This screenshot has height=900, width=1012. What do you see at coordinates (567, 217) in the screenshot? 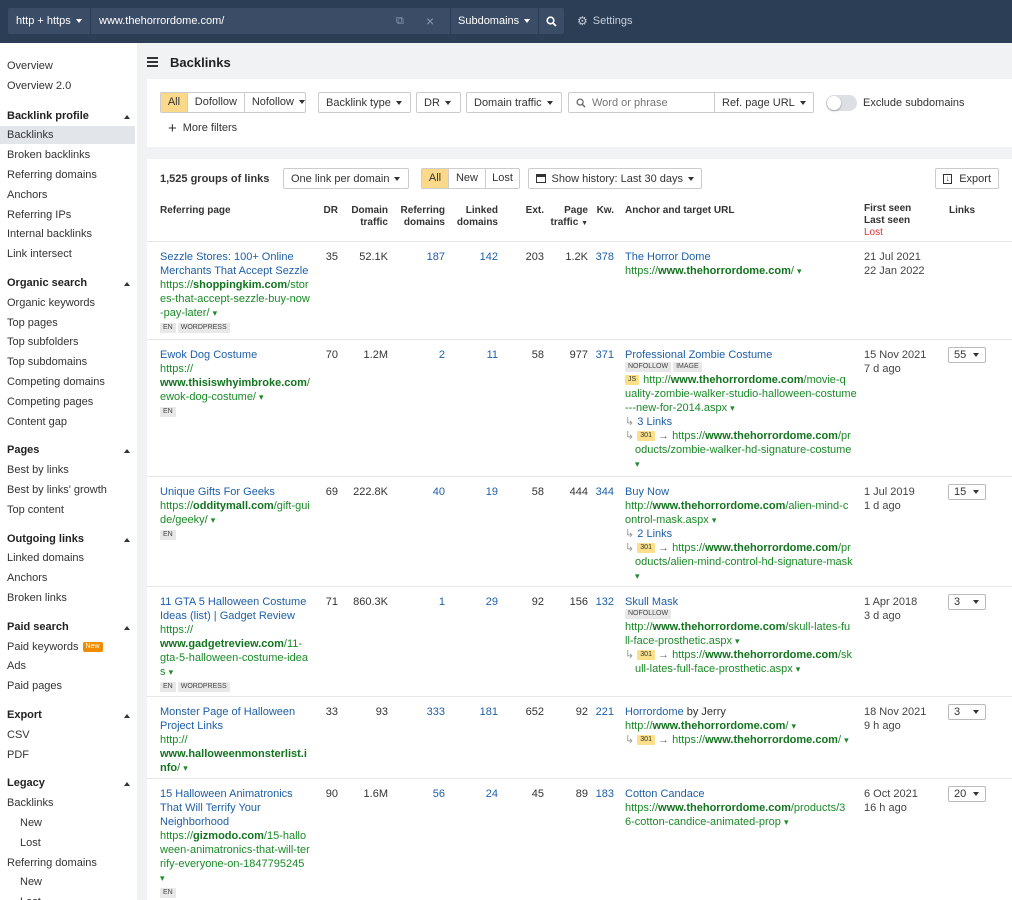
I see `col-page-traffic: Page traffic ▼` at bounding box center [567, 217].